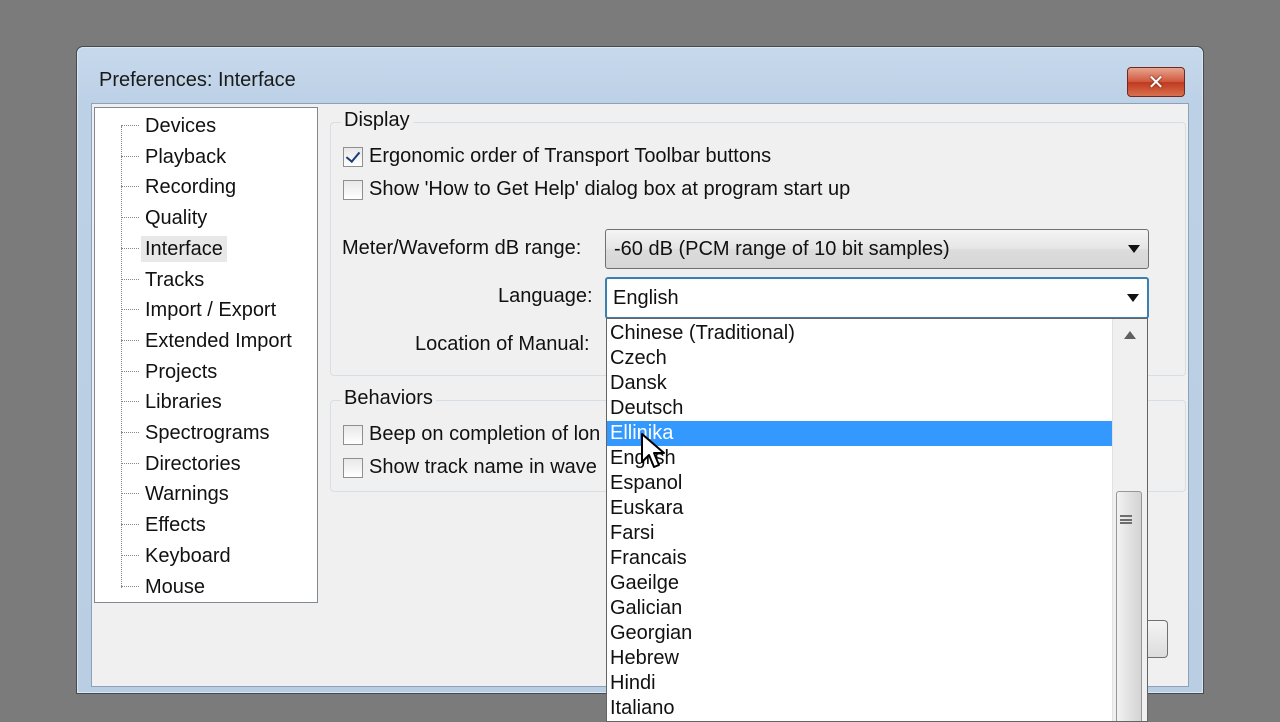  I want to click on language-select: English, so click(877, 298).